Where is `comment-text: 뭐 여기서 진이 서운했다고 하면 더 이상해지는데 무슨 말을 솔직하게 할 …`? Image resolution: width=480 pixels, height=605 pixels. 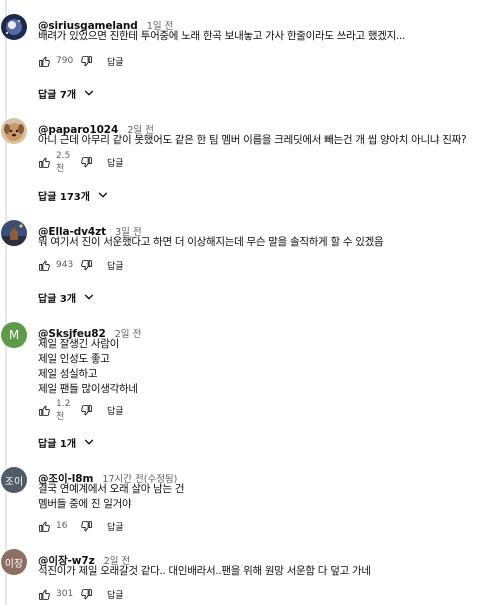 comment-text: 뭐 여기서 진이 서운했다고 하면 더 이상해지는데 무슨 말을 솔직하게 할 … is located at coordinates (211, 242).